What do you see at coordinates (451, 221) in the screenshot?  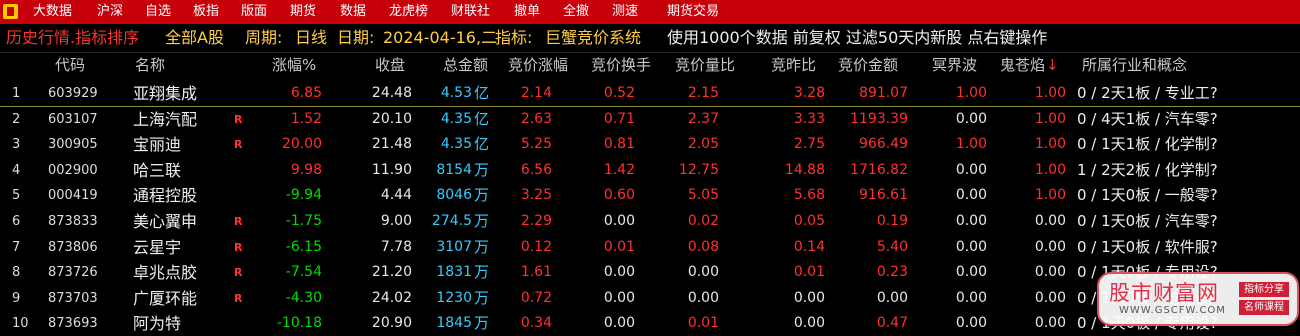 I see `amount-value: 274.5` at bounding box center [451, 221].